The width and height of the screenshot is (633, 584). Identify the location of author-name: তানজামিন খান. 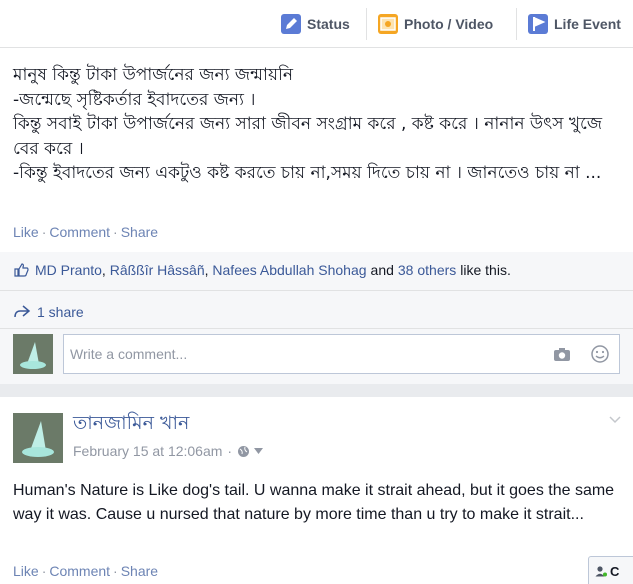
(131, 425).